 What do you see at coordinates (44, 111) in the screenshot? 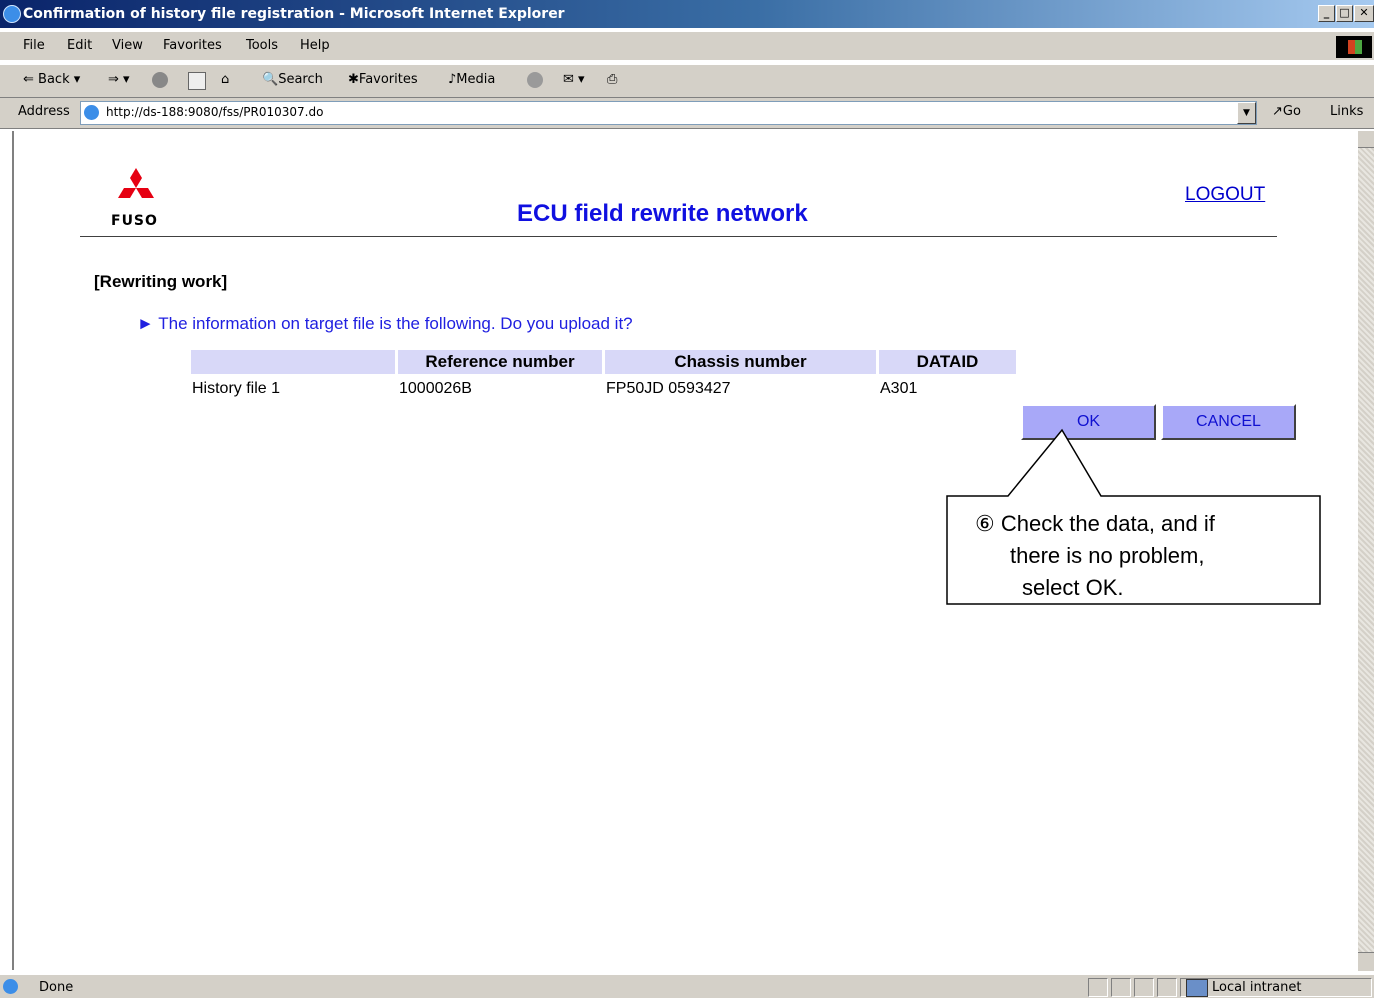
I see `address-label: Address` at bounding box center [44, 111].